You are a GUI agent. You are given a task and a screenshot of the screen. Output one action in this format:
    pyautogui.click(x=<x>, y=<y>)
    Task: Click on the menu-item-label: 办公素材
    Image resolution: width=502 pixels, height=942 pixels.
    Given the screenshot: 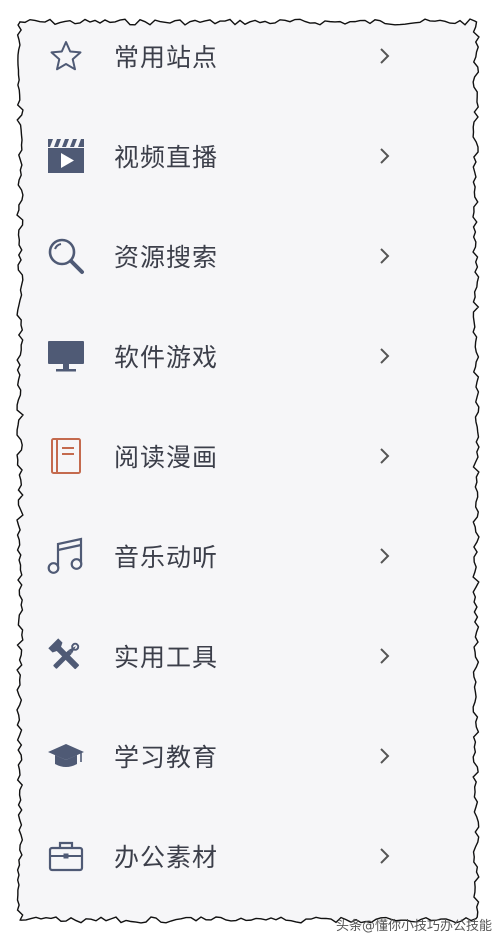 What is the action you would take?
    pyautogui.click(x=166, y=857)
    